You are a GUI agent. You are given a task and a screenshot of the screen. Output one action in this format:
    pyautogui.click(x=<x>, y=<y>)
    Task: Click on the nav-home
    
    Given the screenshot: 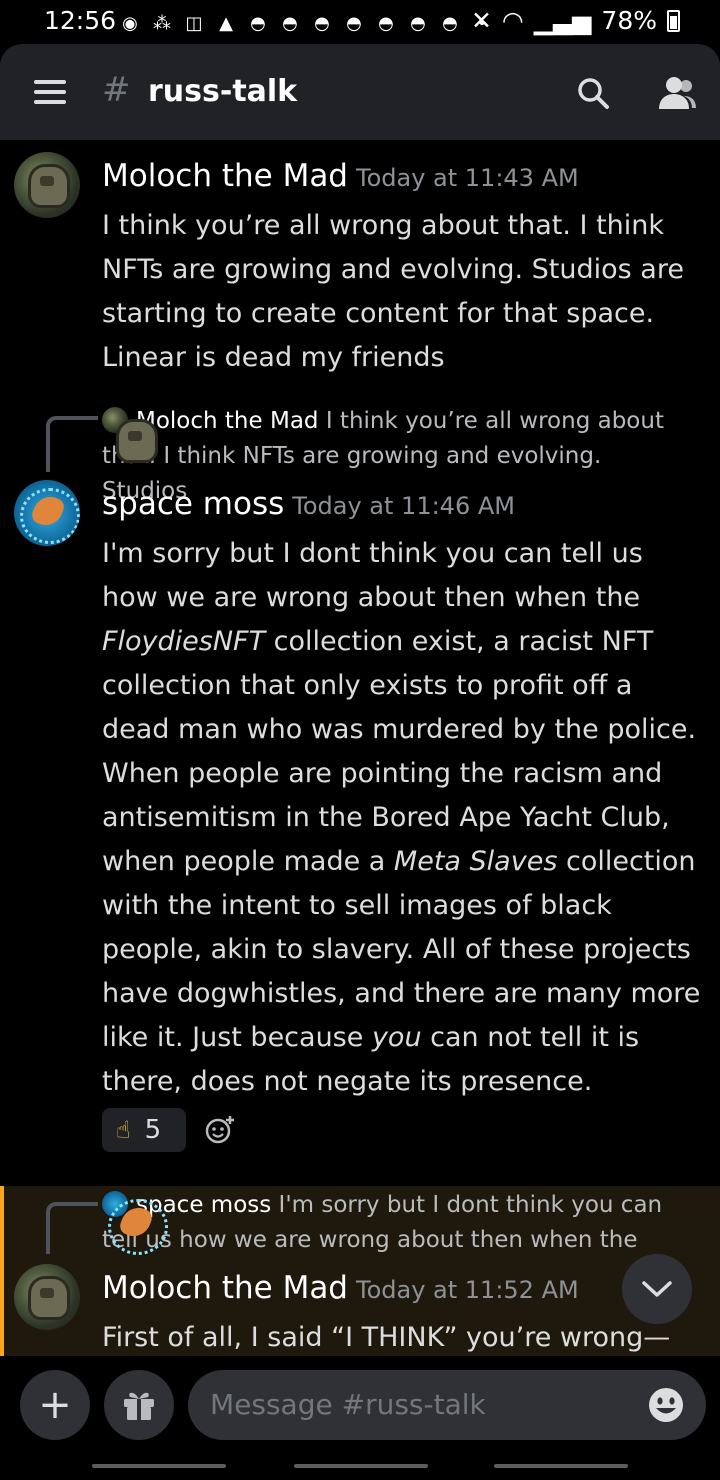 What is the action you would take?
    pyautogui.click(x=361, y=1466)
    